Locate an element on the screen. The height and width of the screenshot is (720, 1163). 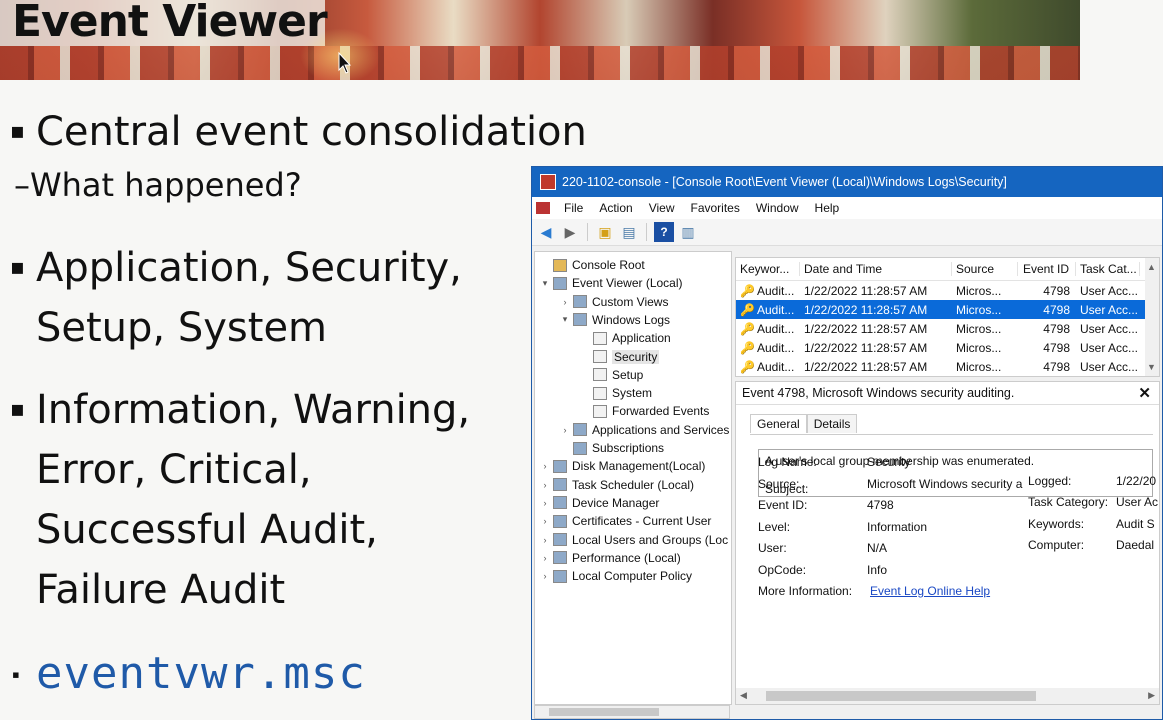
menu-window: Window is located at coordinates (777, 208).